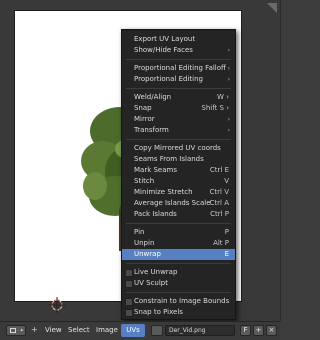  What do you see at coordinates (158, 312) in the screenshot?
I see `menu-item-label: Snap to Pixels` at bounding box center [158, 312].